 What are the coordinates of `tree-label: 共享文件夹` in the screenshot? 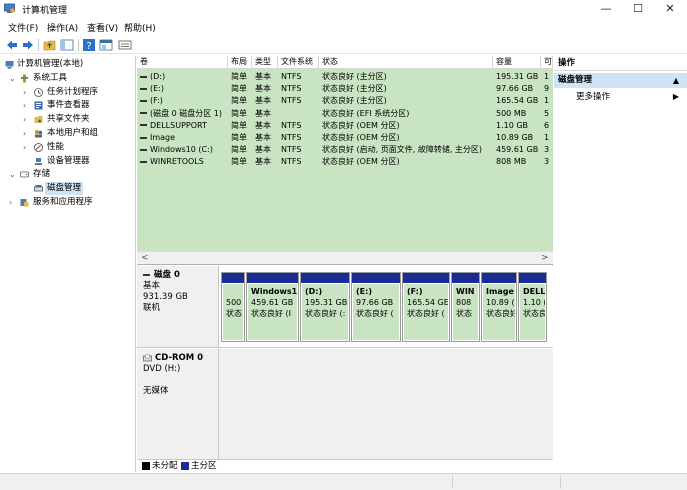 It's located at (68, 119).